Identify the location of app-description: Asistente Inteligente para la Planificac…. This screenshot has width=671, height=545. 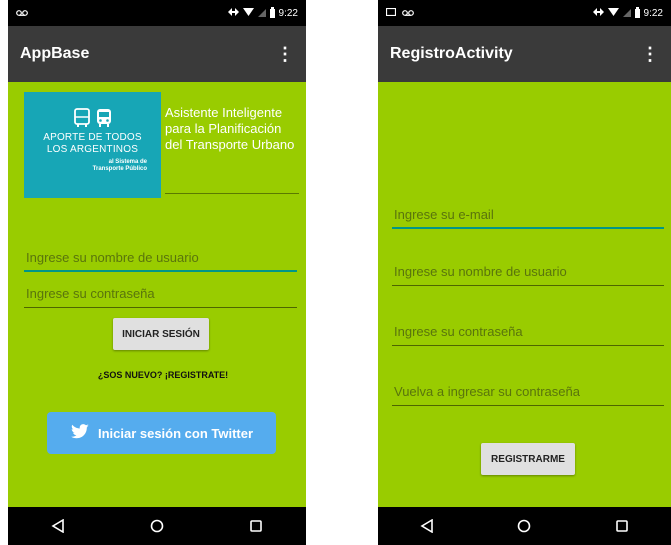
(230, 128).